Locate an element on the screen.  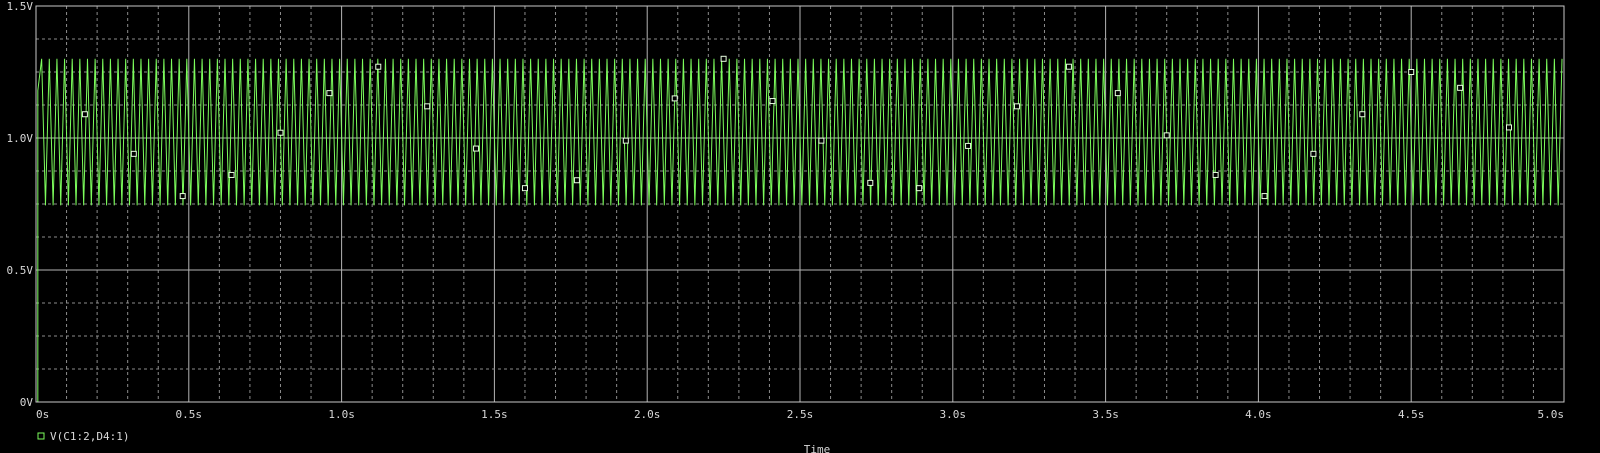
x-tick-label: 2.5s is located at coordinates (800, 414).